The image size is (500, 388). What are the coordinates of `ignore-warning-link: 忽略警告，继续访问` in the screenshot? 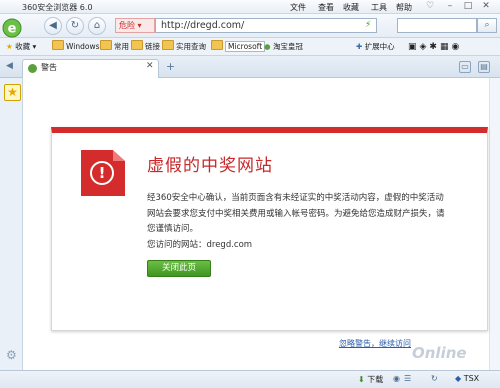 It's located at (375, 343).